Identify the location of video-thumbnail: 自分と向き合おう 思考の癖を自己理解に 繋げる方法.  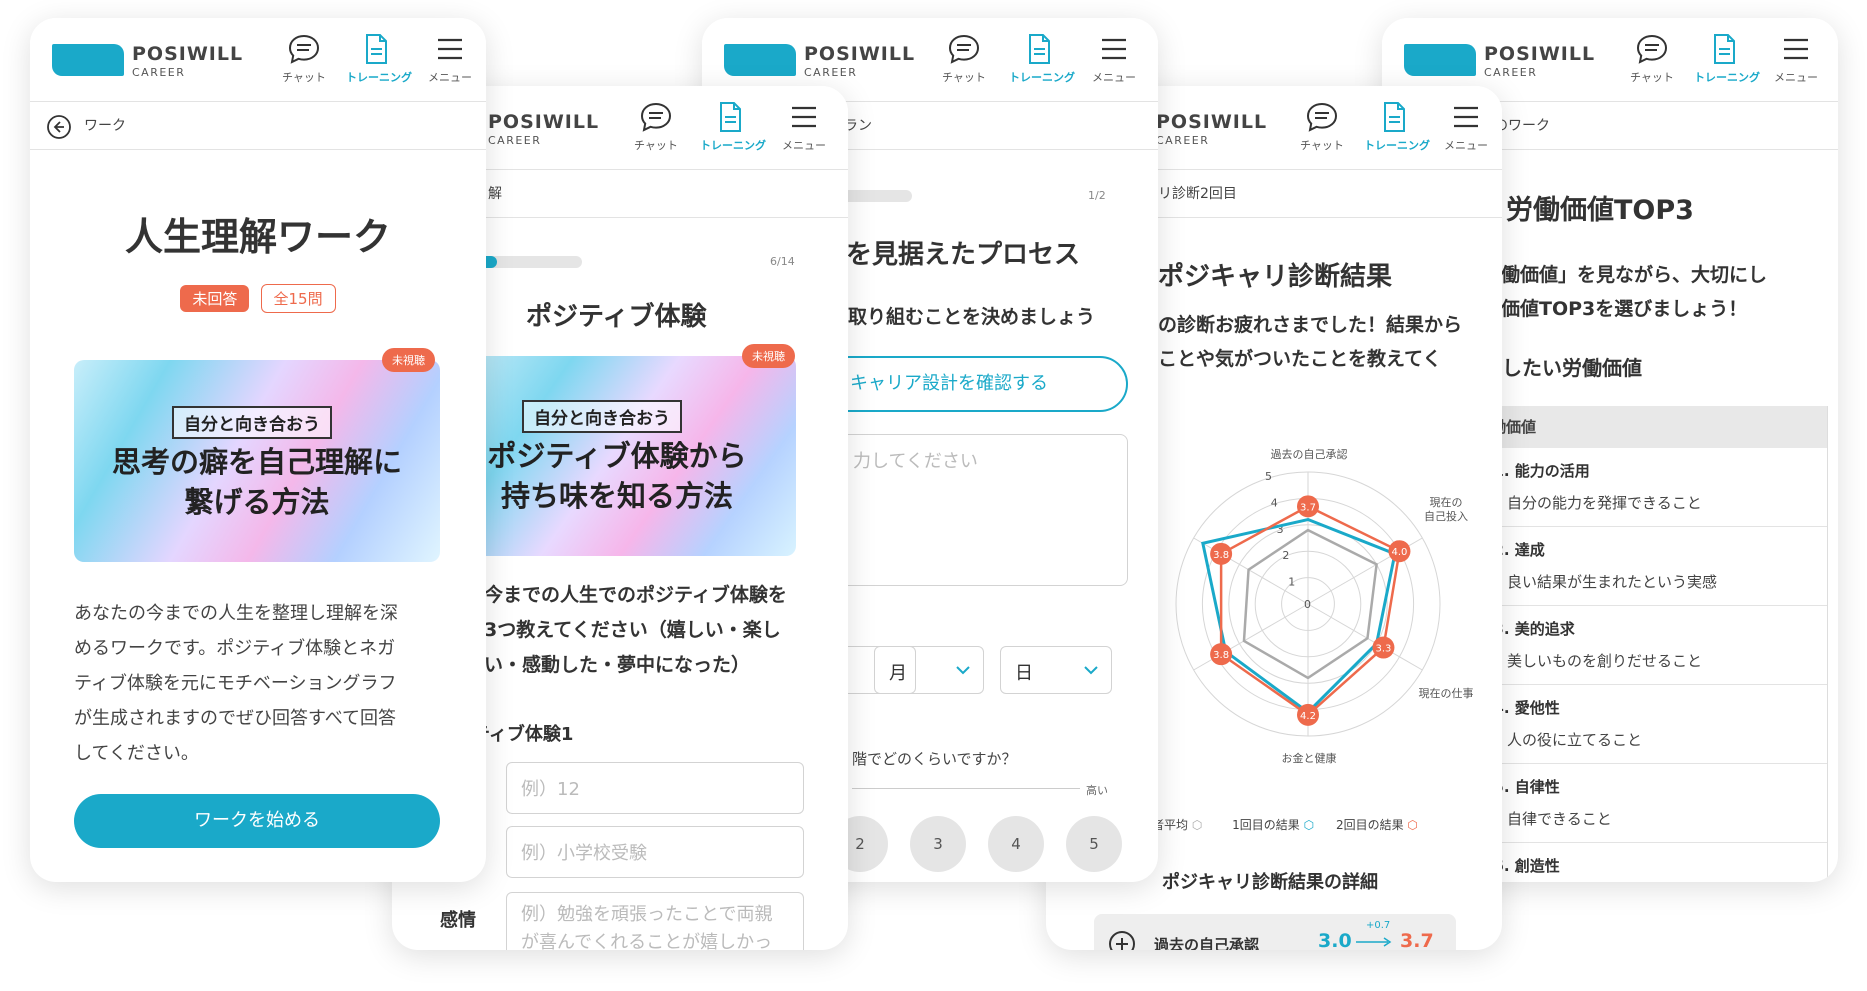
(257, 461).